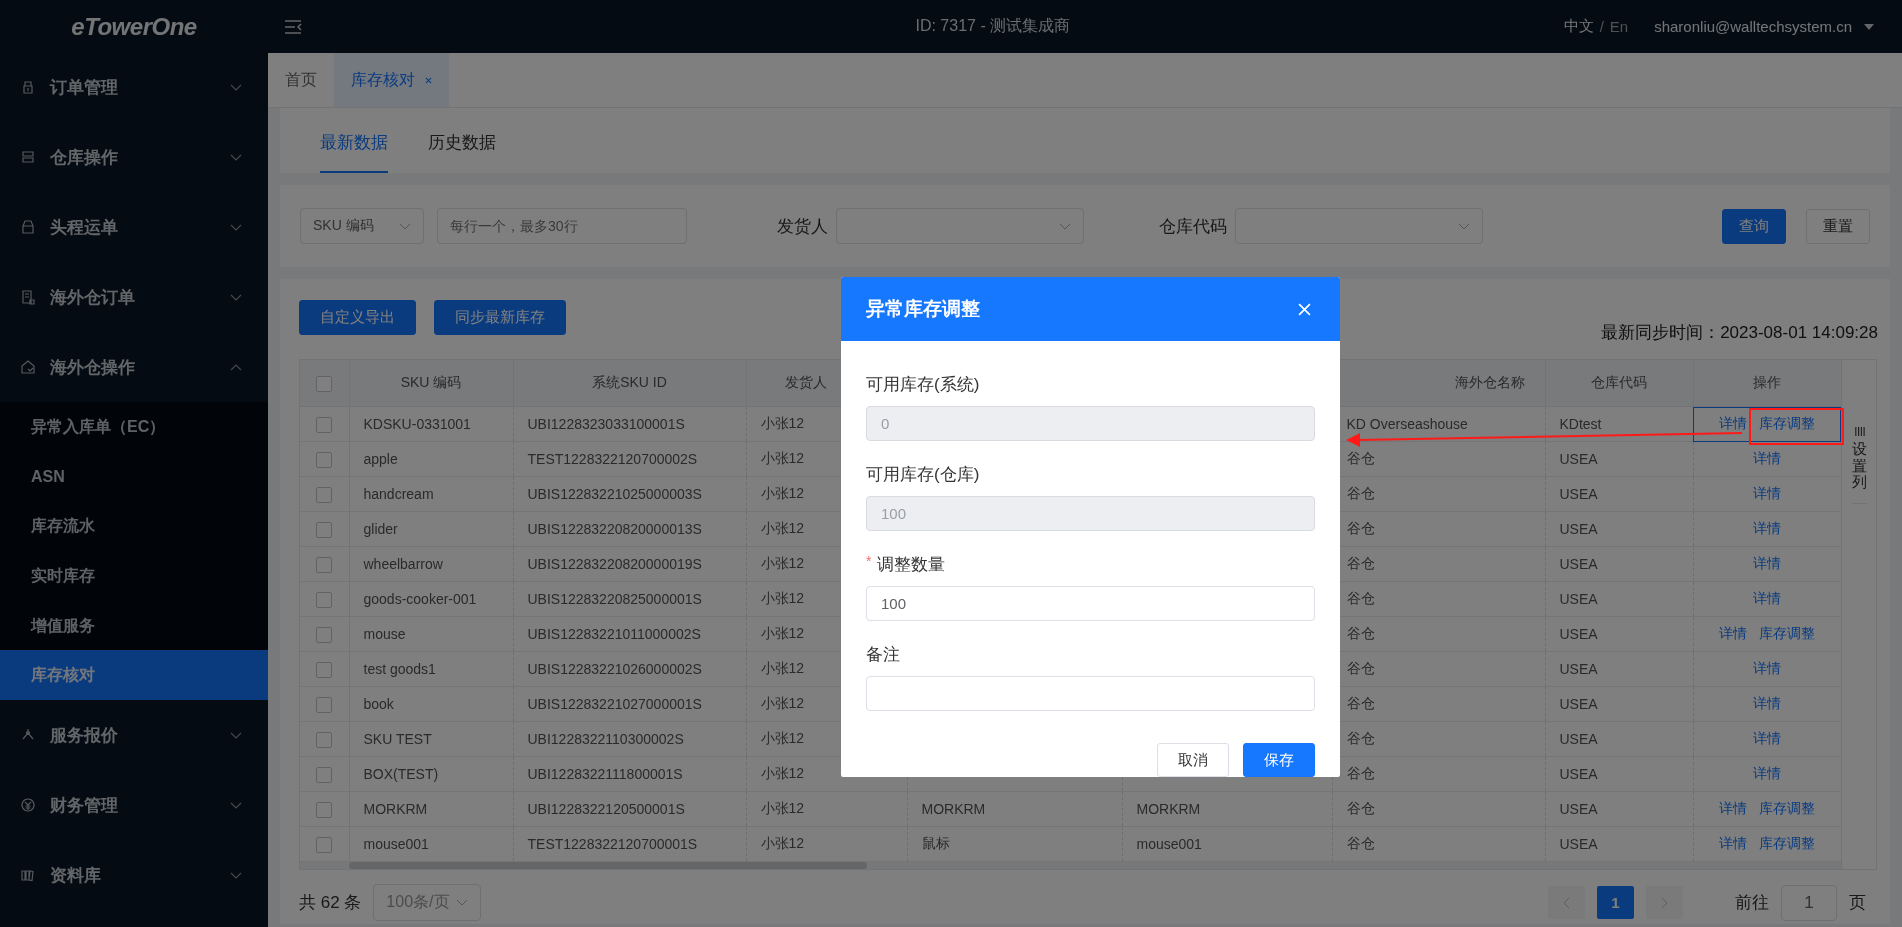 The image size is (1902, 927). I want to click on sku-type-select: SKU 编码, so click(362, 226).